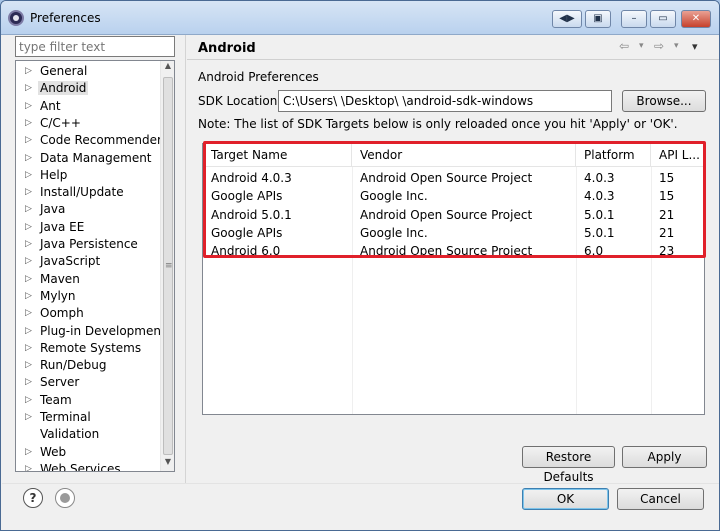 The width and height of the screenshot is (720, 531). Describe the element at coordinates (60, 382) in the screenshot. I see `sidebar-item-label: Server` at that location.